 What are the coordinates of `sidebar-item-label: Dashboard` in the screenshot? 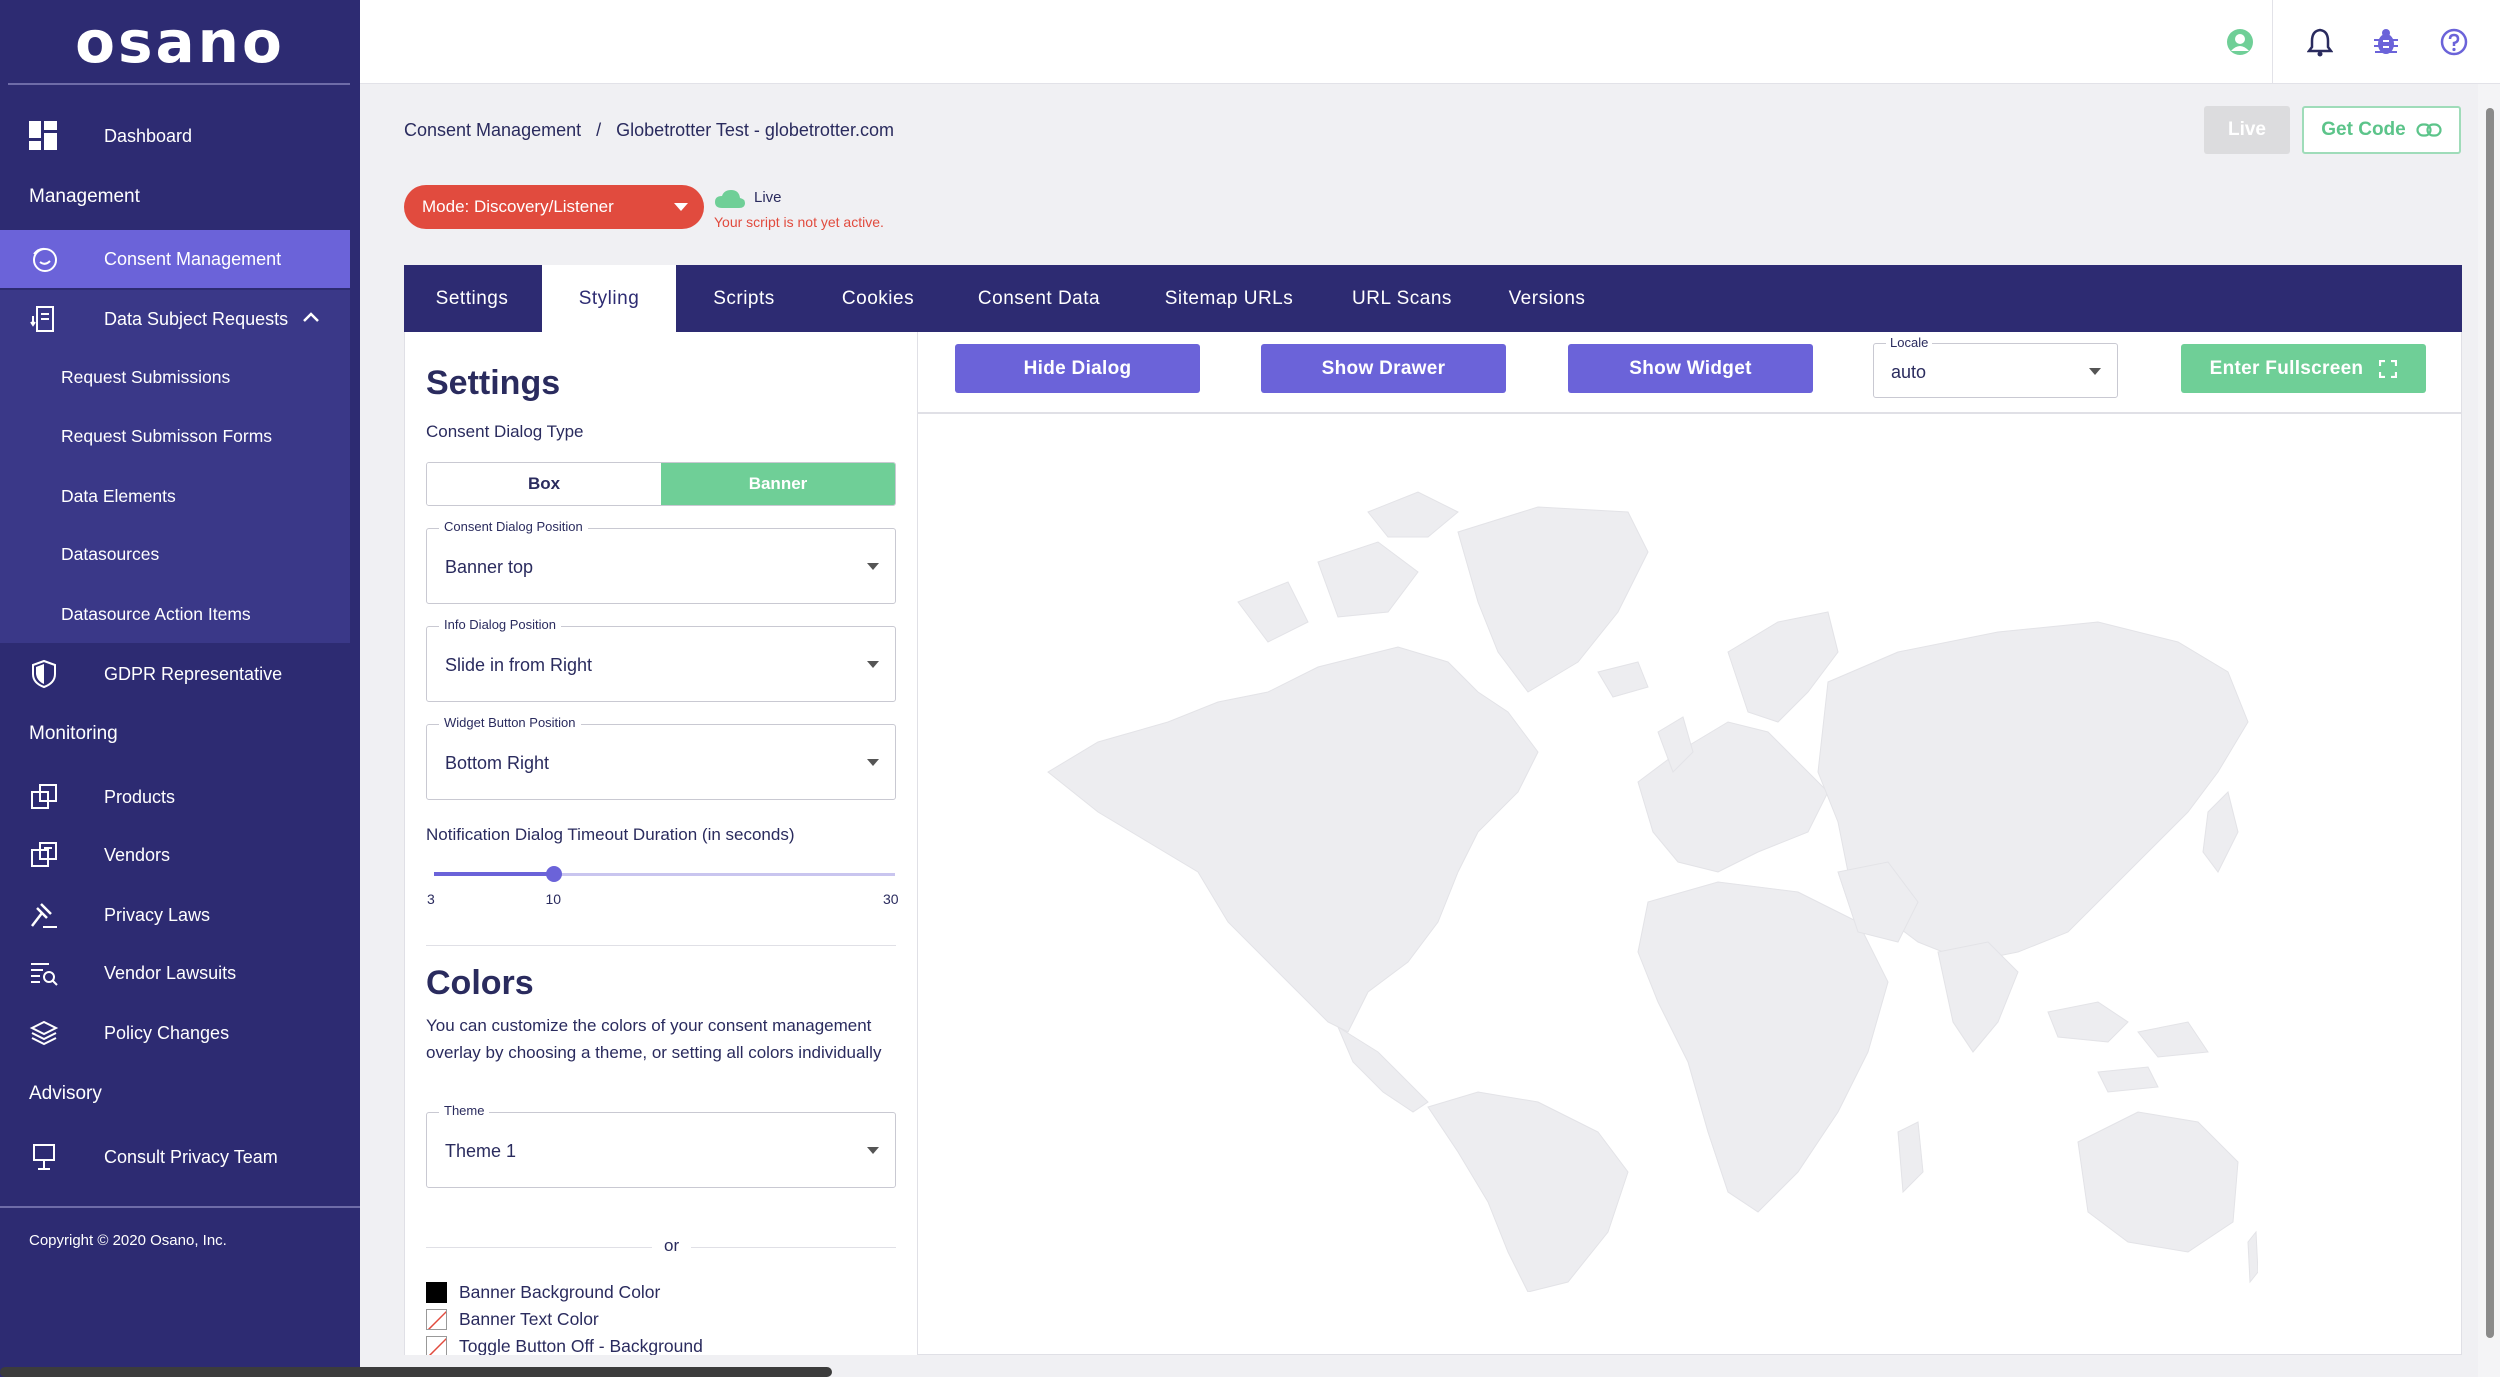 It's located at (148, 135).